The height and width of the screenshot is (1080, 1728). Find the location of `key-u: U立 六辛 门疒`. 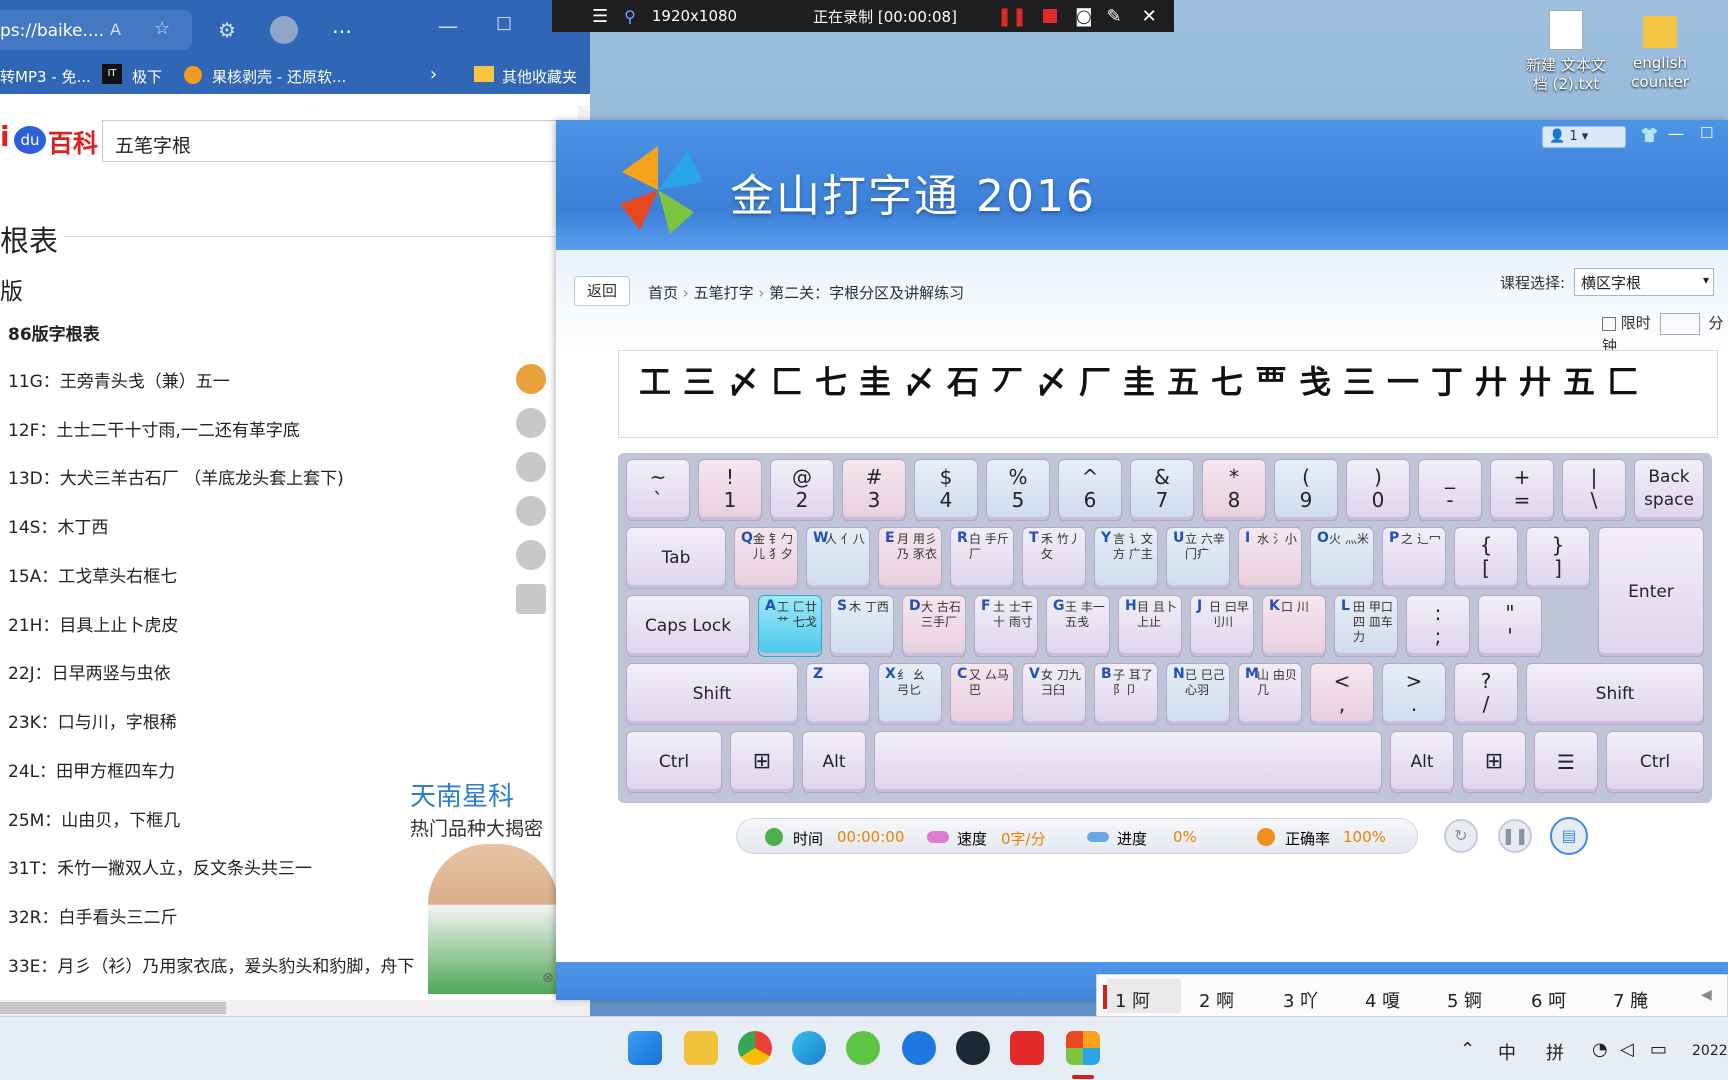

key-u: U立 六辛 门疒 is located at coordinates (1198, 558).